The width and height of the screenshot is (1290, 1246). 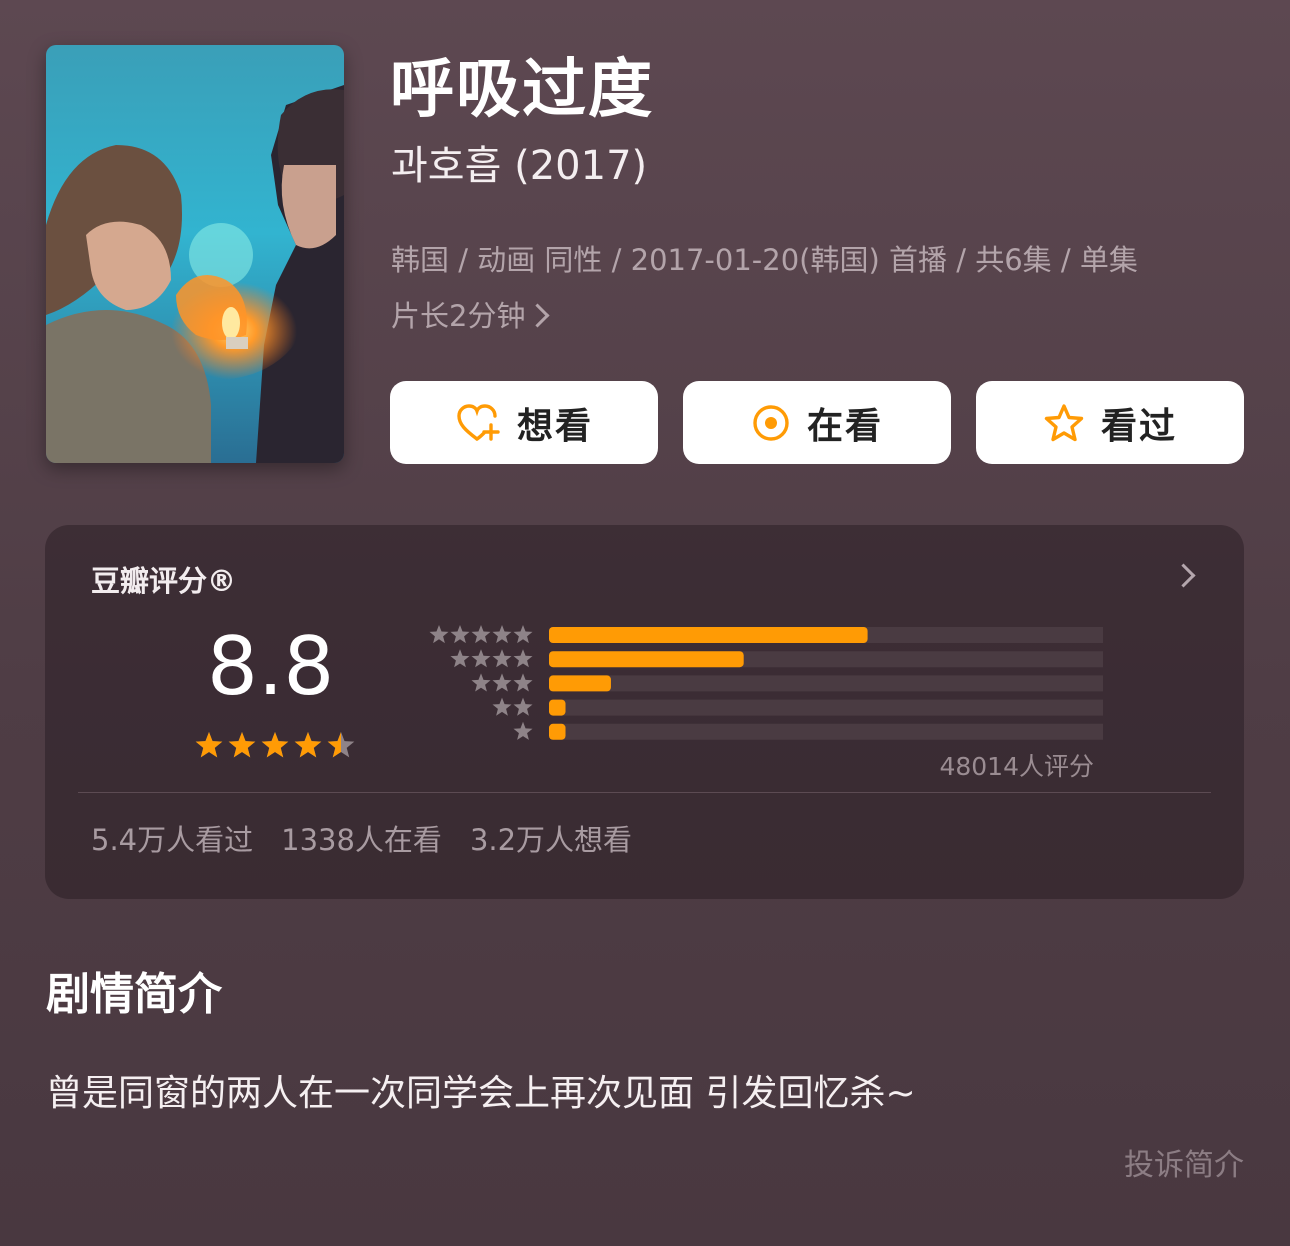 What do you see at coordinates (1016, 766) in the screenshot?
I see `rating-count: 48014人评分` at bounding box center [1016, 766].